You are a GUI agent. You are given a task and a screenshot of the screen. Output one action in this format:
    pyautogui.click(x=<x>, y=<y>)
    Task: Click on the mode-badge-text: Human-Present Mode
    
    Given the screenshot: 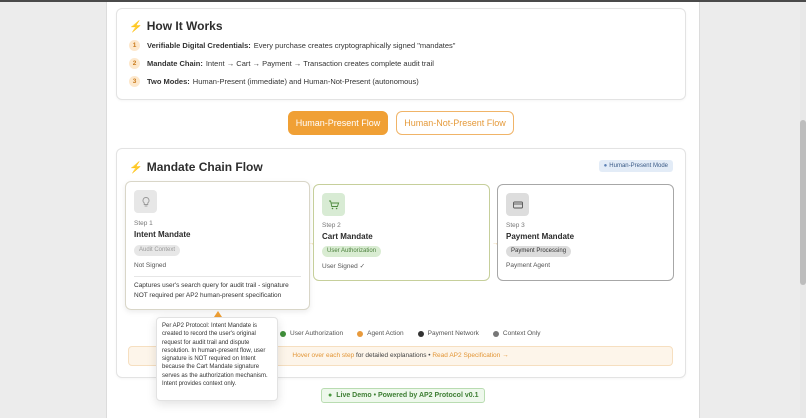 What is the action you would take?
    pyautogui.click(x=638, y=166)
    